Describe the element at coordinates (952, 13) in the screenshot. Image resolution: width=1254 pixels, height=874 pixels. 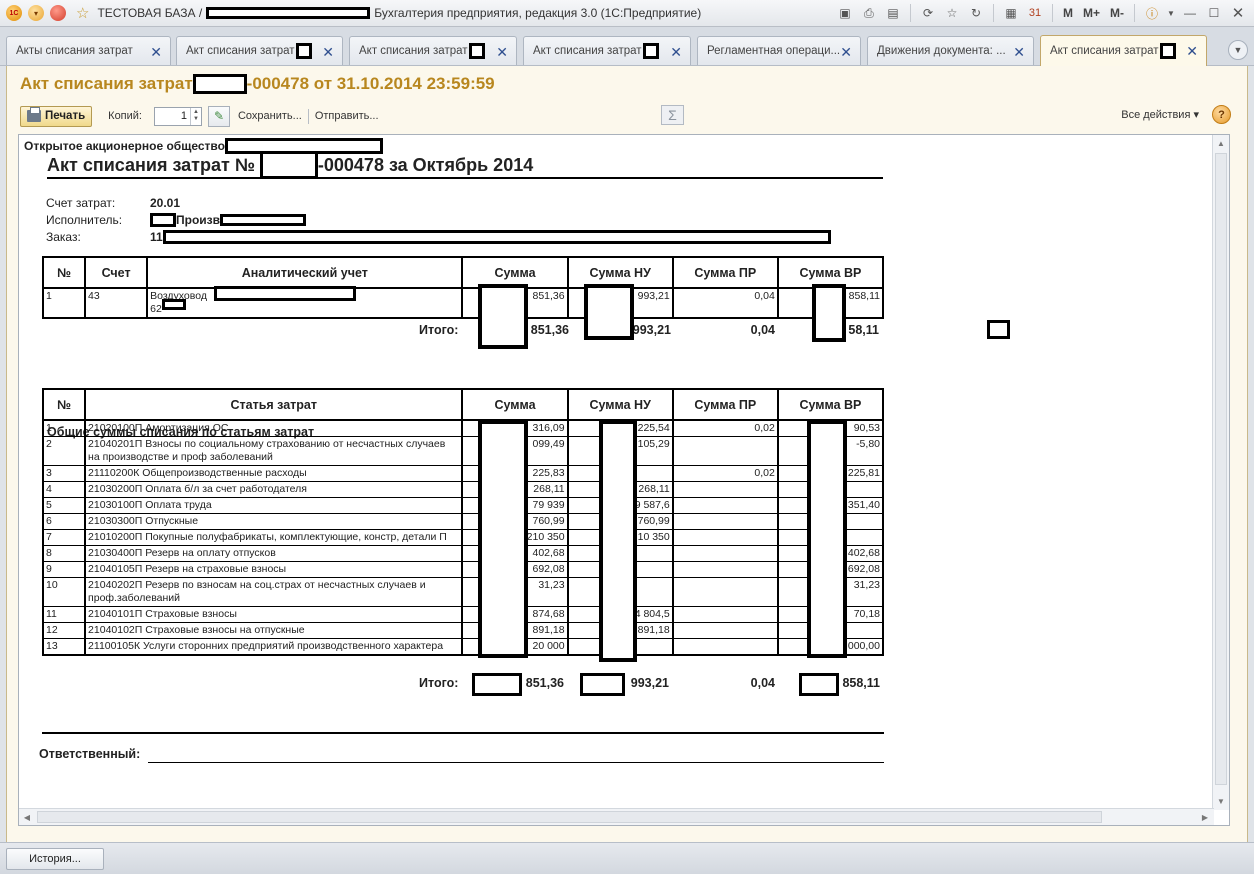
I see `add-favorite-icon: ☆` at that location.